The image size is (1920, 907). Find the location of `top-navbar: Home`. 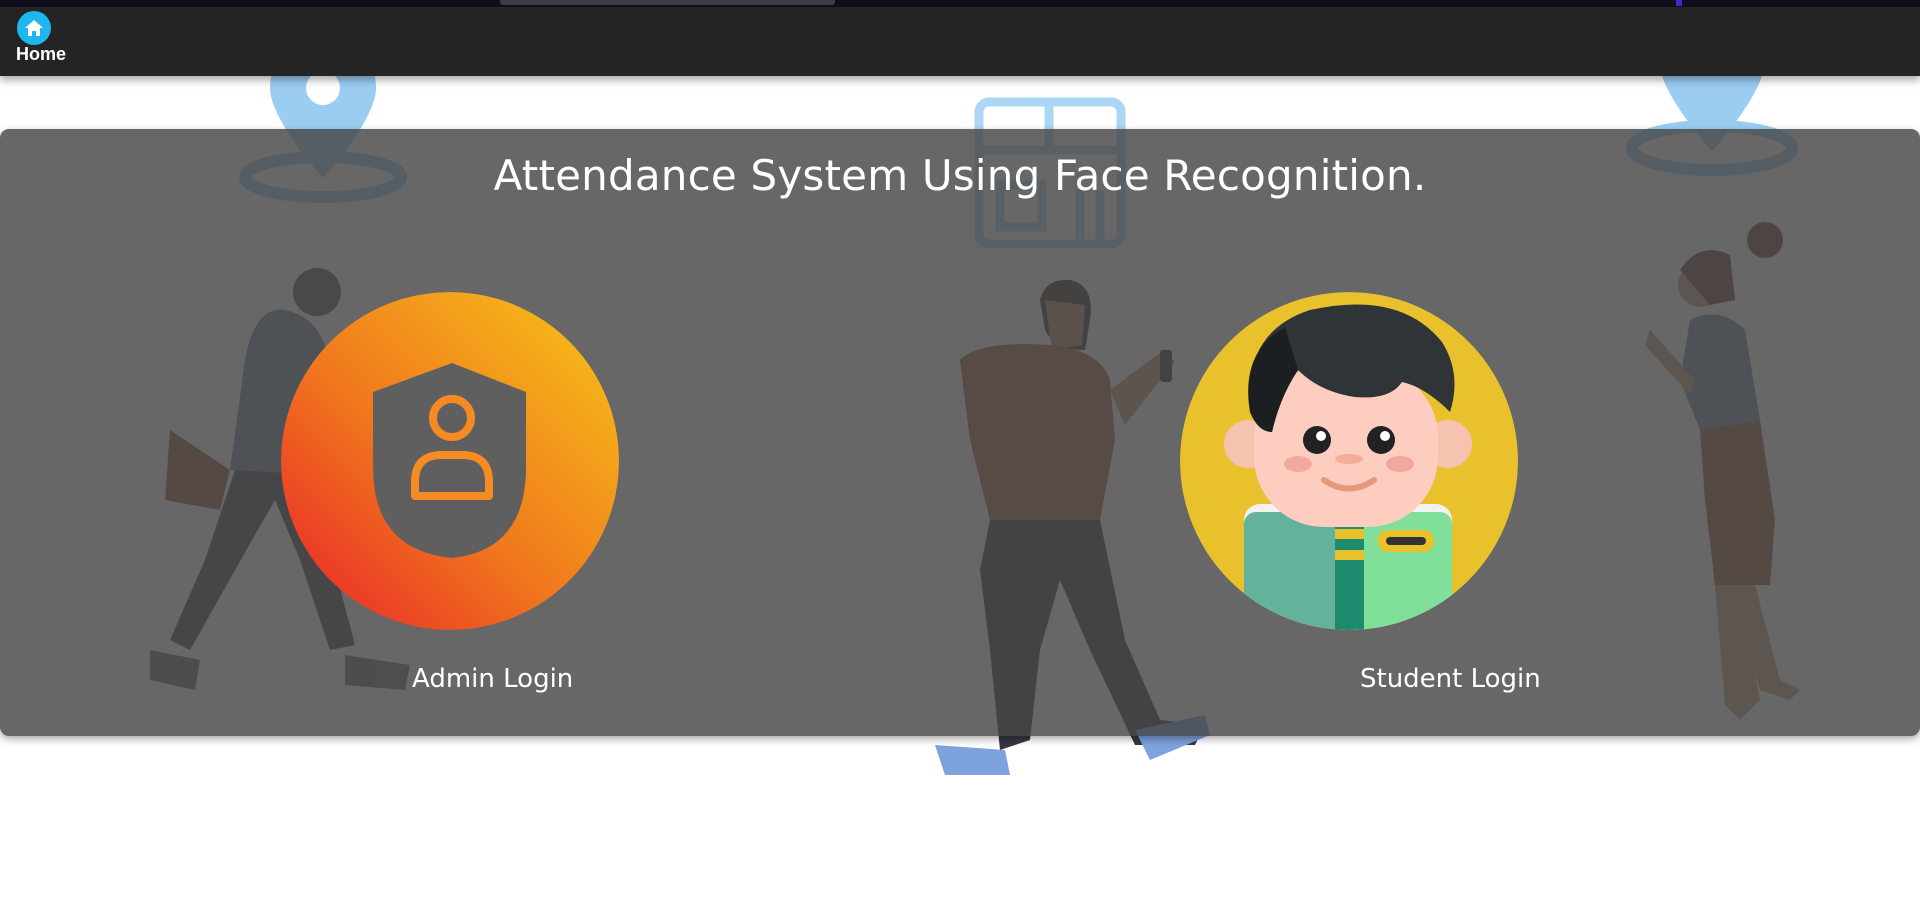

top-navbar: Home is located at coordinates (960, 38).